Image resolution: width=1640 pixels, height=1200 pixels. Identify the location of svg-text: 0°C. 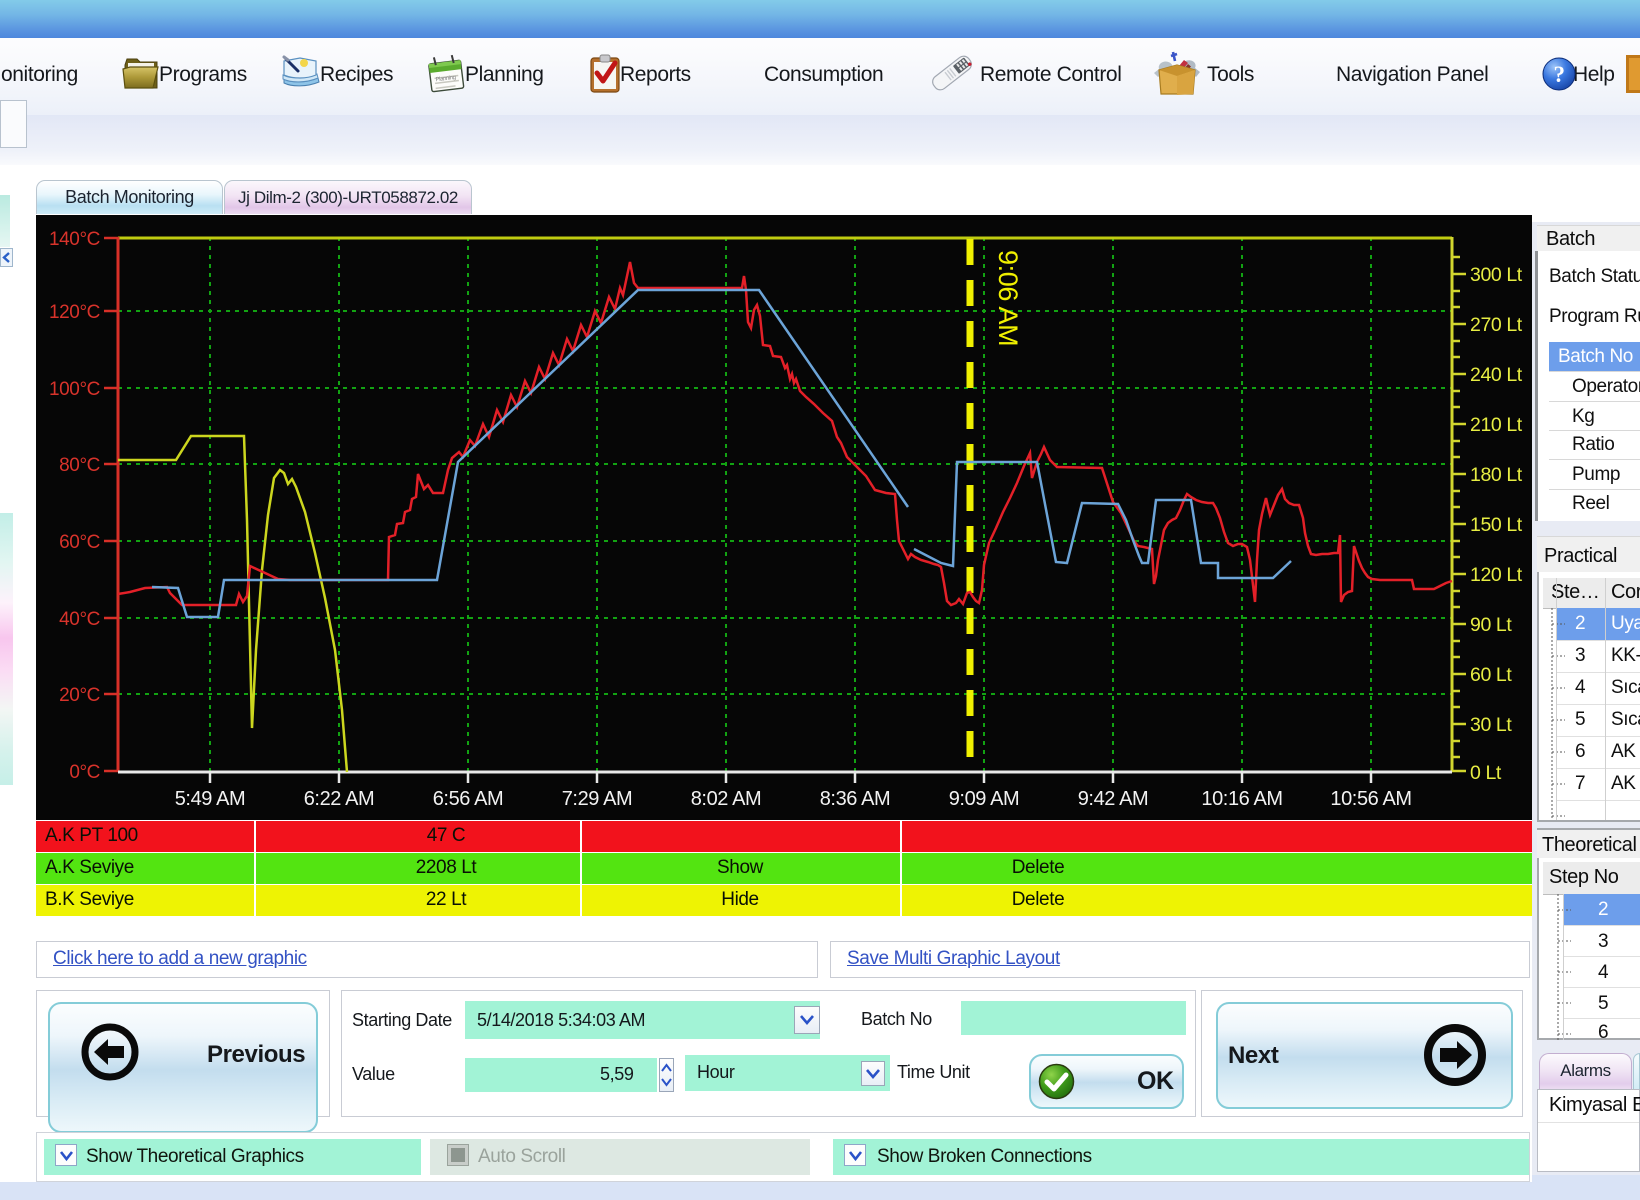
(84, 772).